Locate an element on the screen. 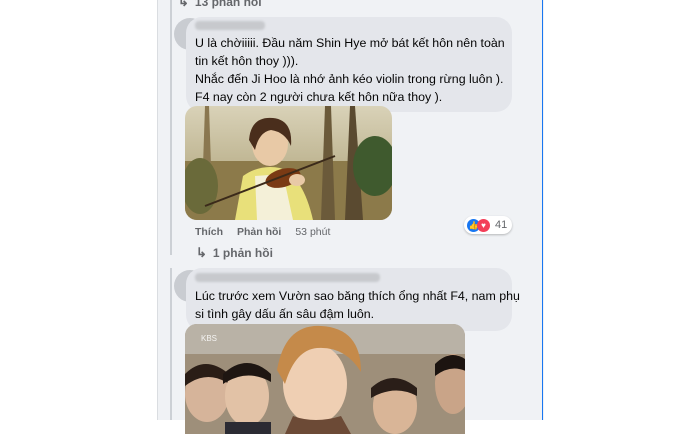 The height and width of the screenshot is (434, 691). view-replies-link: ↳ 13 phản hồi is located at coordinates (220, 5).